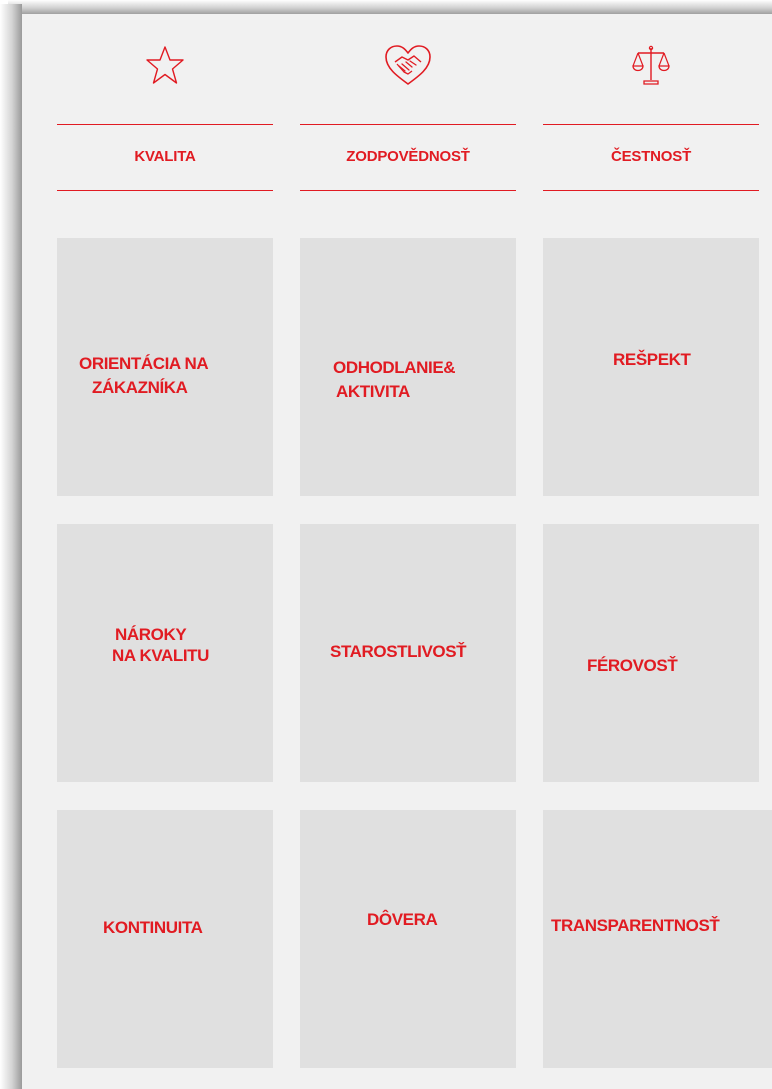 The image size is (772, 1089). Describe the element at coordinates (408, 114) in the screenshot. I see `column-header-zodpovednost: ZODPOVĚDNOSŤ` at that location.